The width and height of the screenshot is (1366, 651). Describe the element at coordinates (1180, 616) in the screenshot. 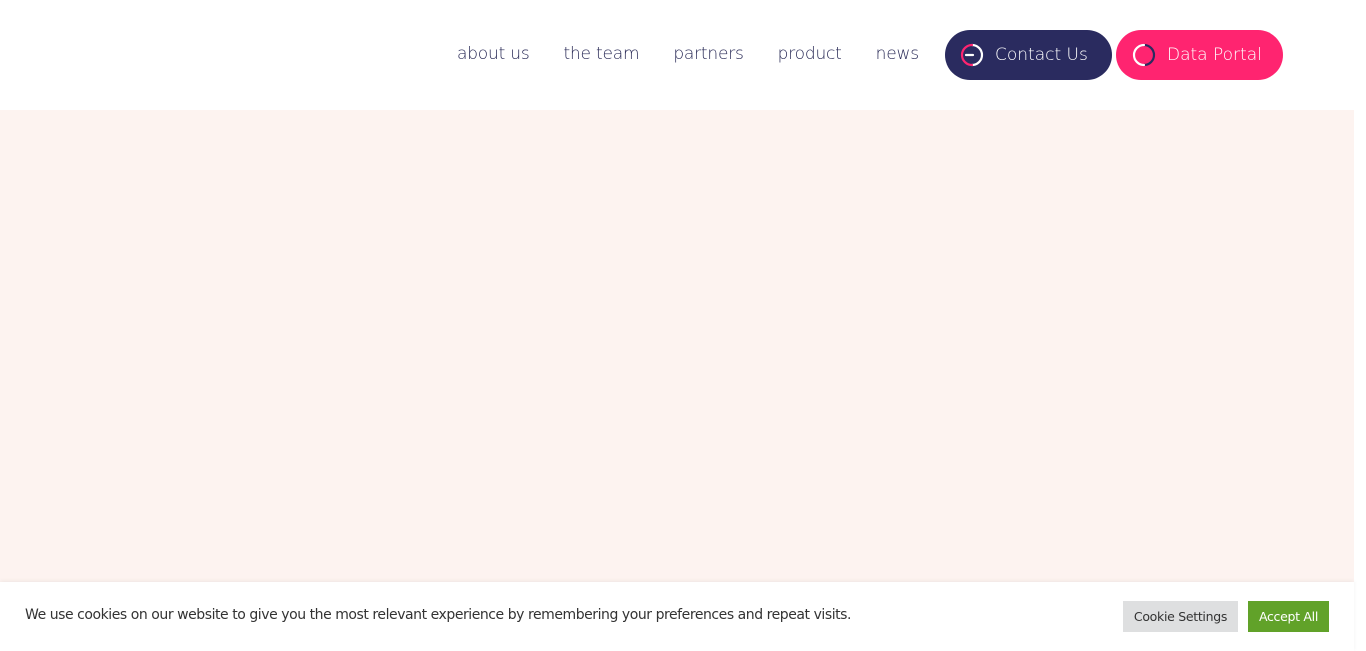

I see `cookie-settings-button: Cookie Settings` at that location.